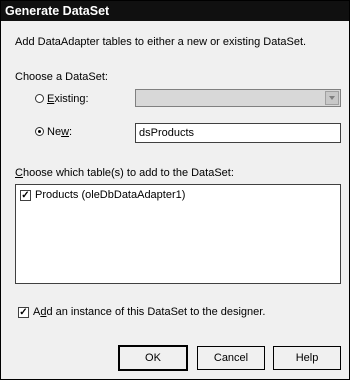 The image size is (352, 382). I want to click on choose-dataset-label: Choose a DataSet:, so click(61, 77).